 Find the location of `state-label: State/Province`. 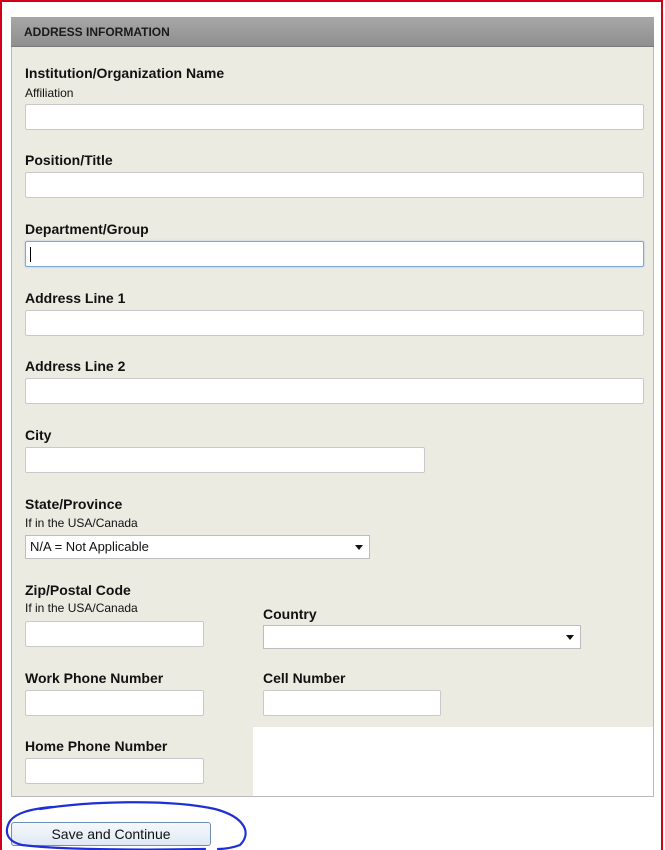

state-label: State/Province is located at coordinates (74, 504).